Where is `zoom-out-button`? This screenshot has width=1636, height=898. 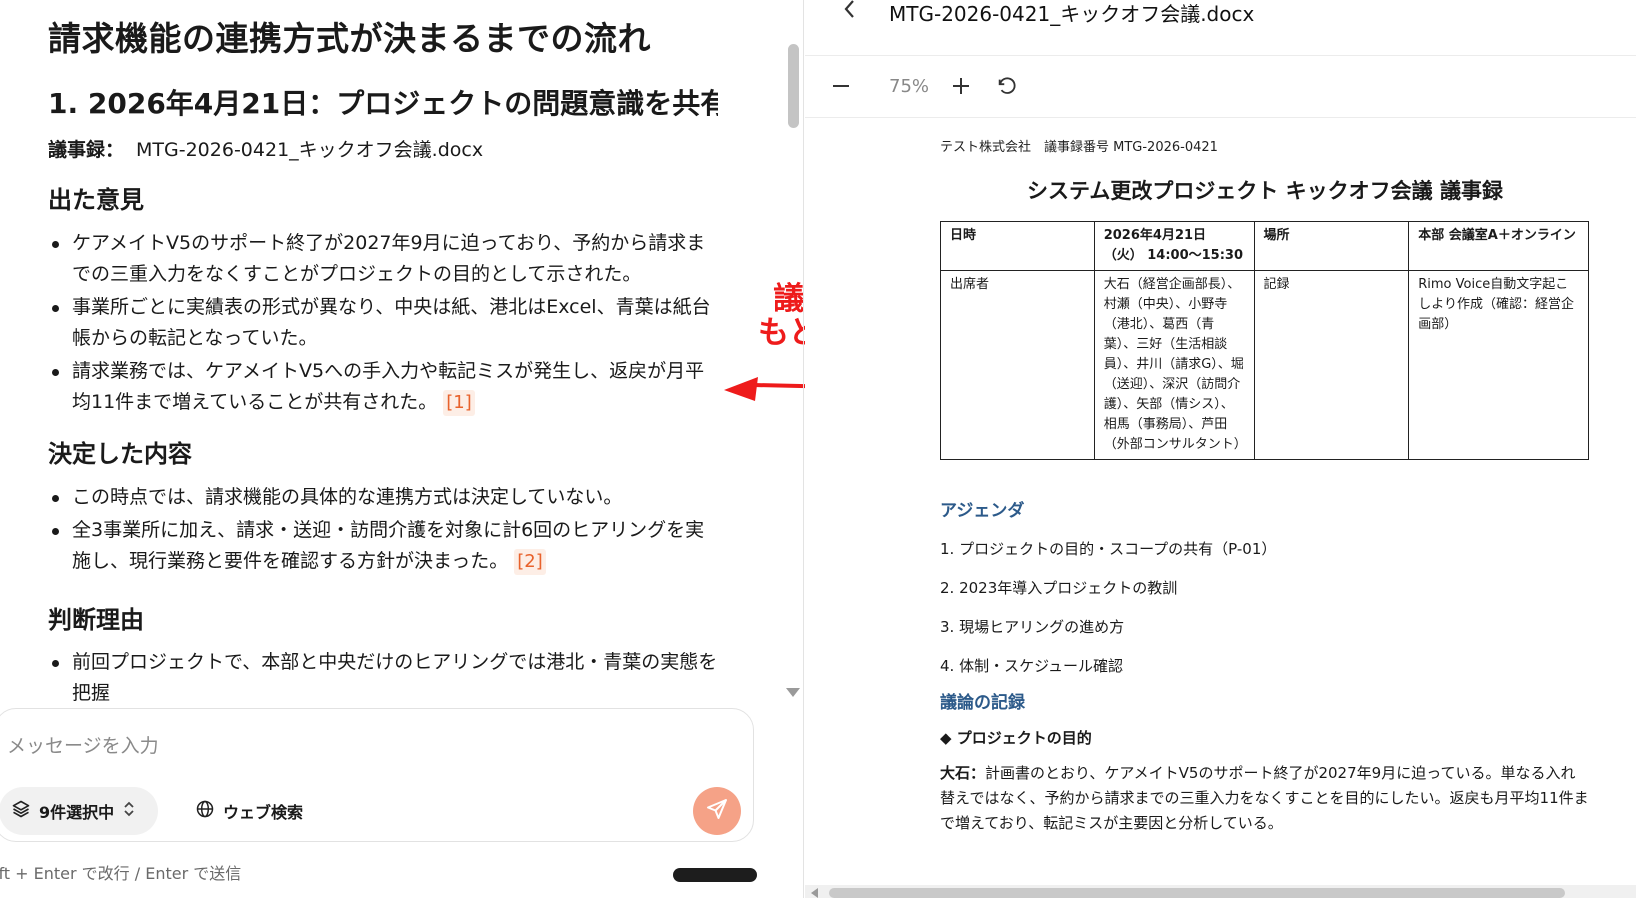
zoom-out-button is located at coordinates (841, 86).